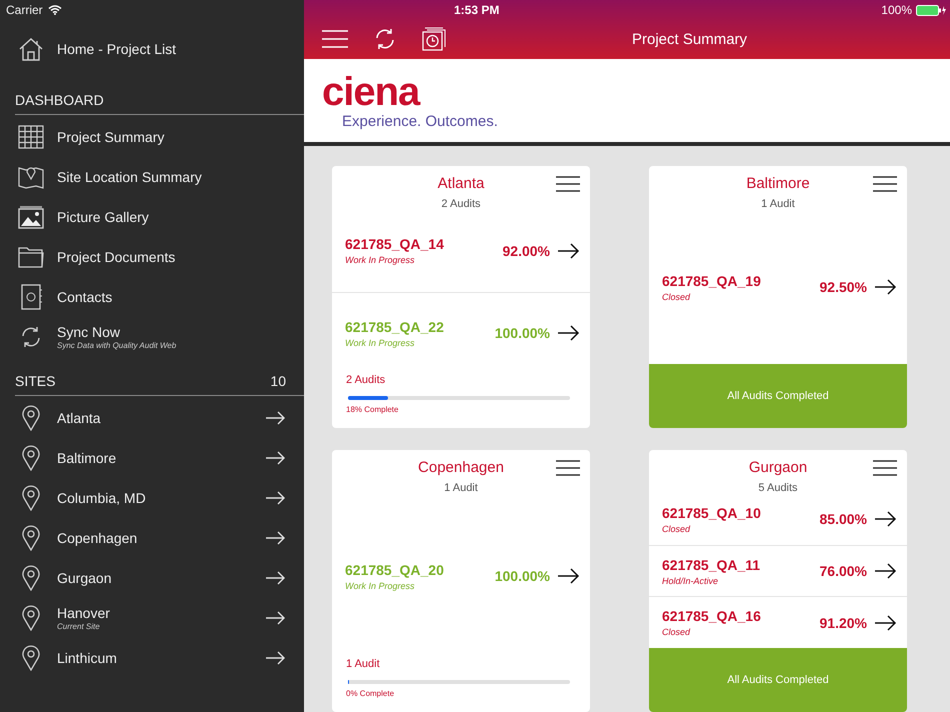  I want to click on menu-item-label: Picture Gallery, so click(103, 217).